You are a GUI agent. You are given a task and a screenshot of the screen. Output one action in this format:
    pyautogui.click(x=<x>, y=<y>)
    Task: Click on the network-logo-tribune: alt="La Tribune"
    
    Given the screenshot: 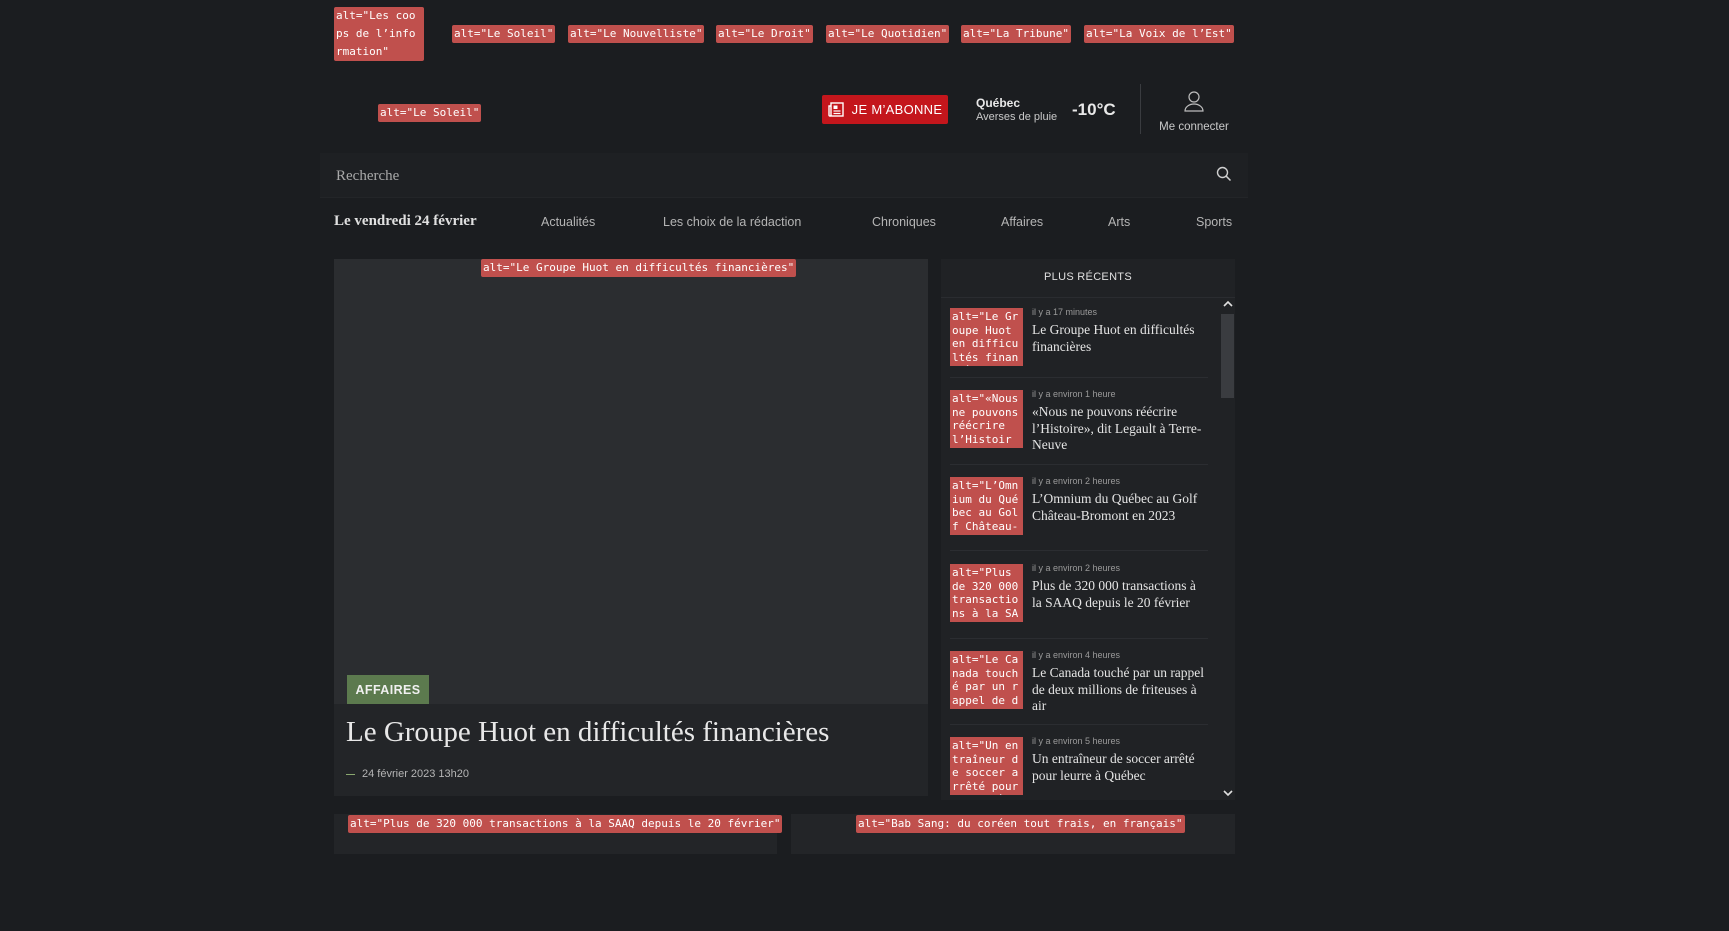 What is the action you would take?
    pyautogui.click(x=1016, y=34)
    